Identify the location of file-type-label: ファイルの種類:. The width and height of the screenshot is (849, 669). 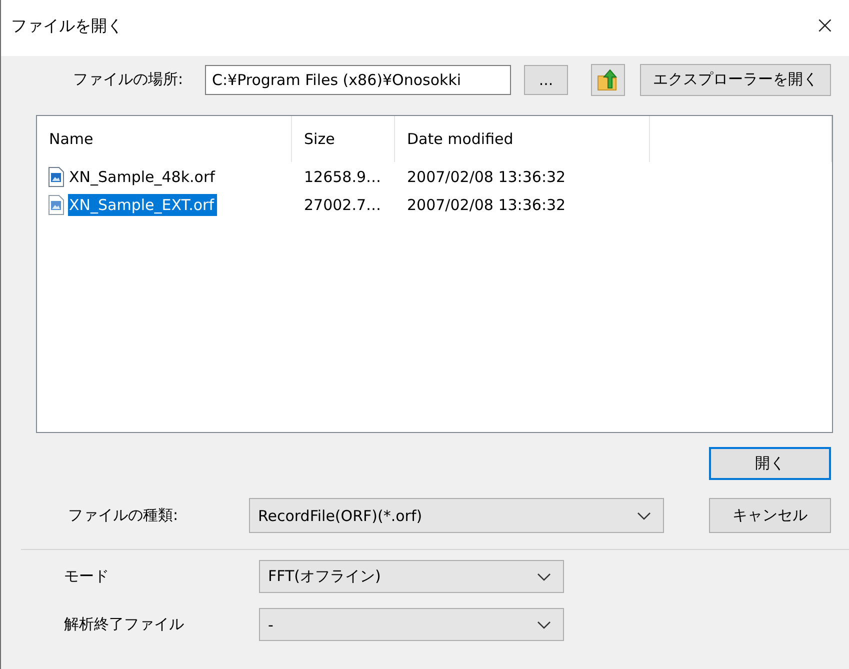
(123, 515).